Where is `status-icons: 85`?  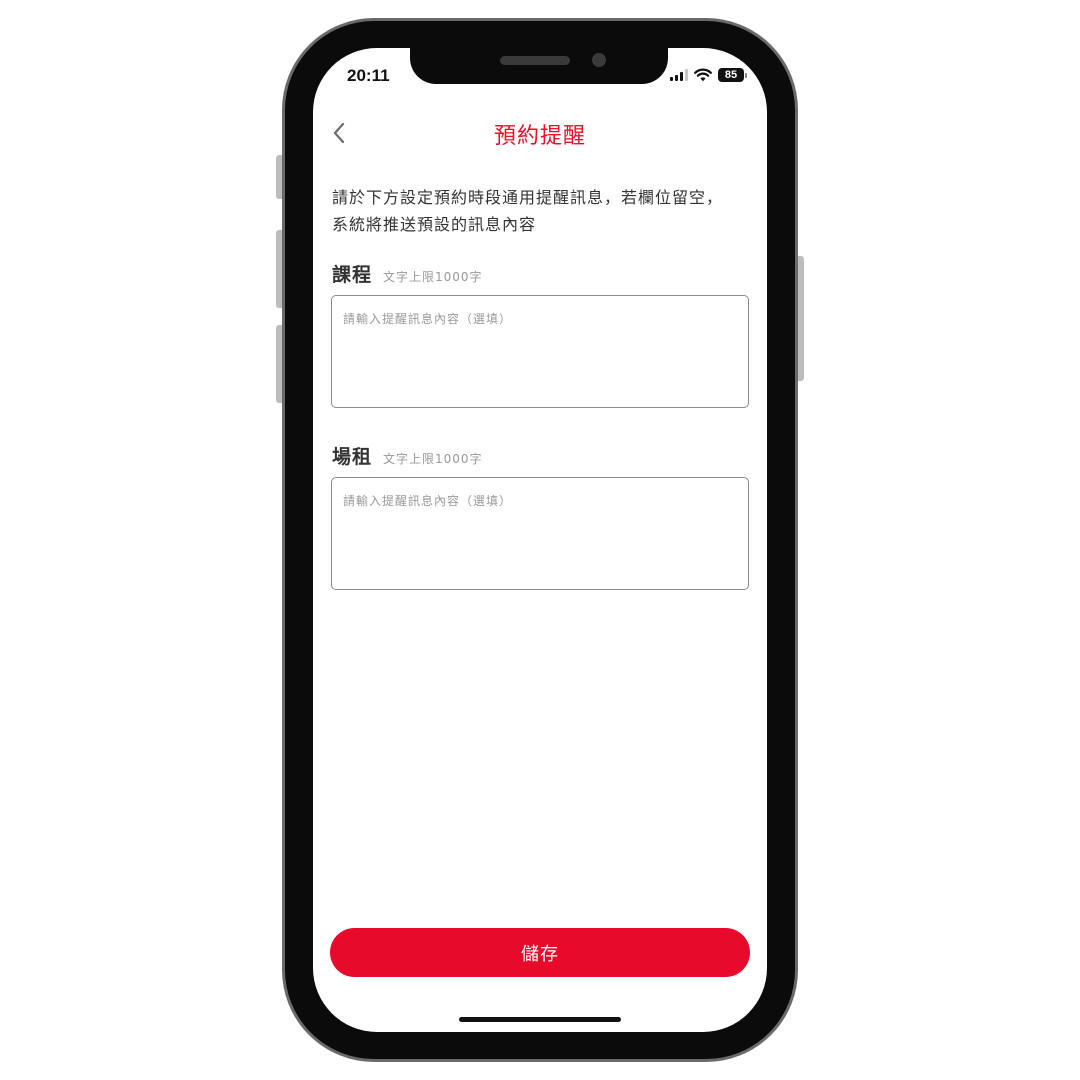
status-icons: 85 is located at coordinates (708, 75).